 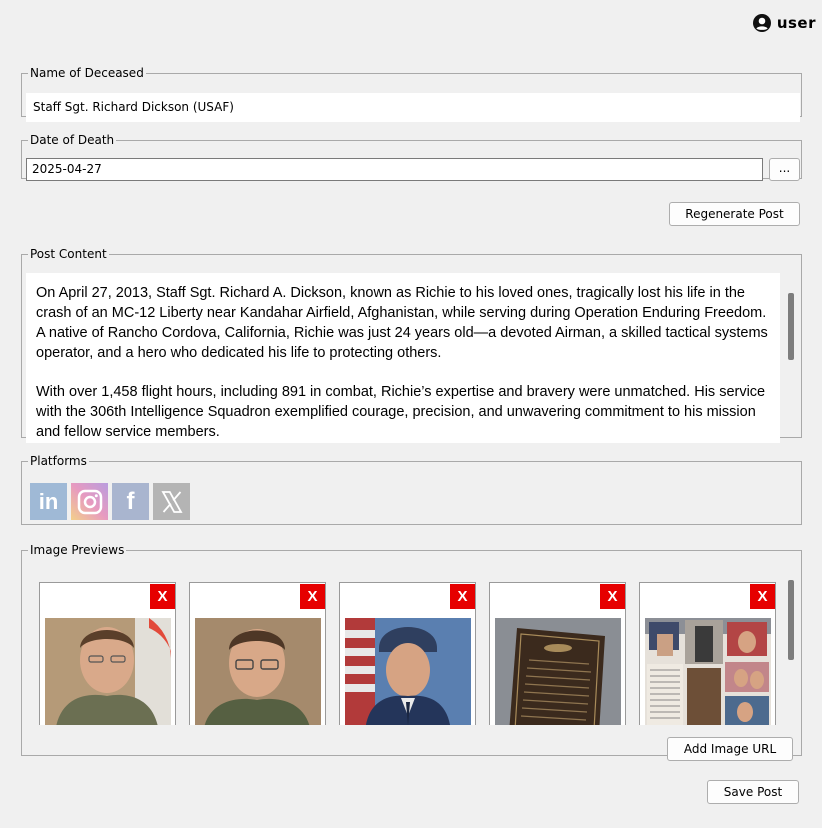 I want to click on linkedin-toggle: in, so click(x=48, y=501).